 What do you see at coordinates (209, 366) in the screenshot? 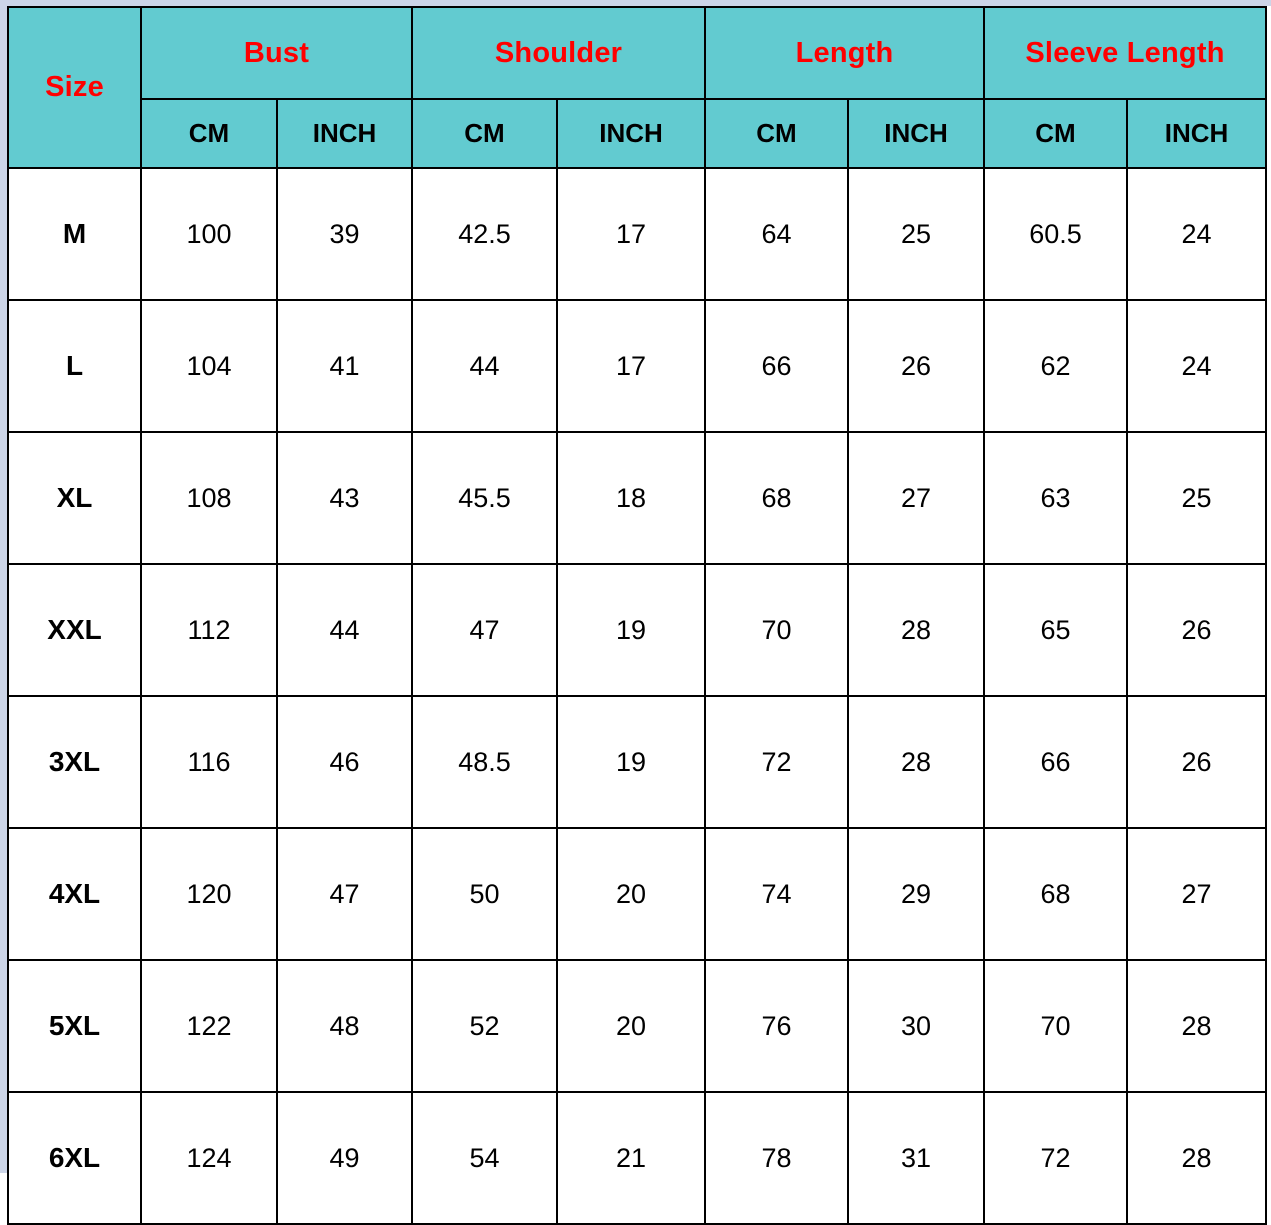
I see `cell-bust-cm: 104` at bounding box center [209, 366].